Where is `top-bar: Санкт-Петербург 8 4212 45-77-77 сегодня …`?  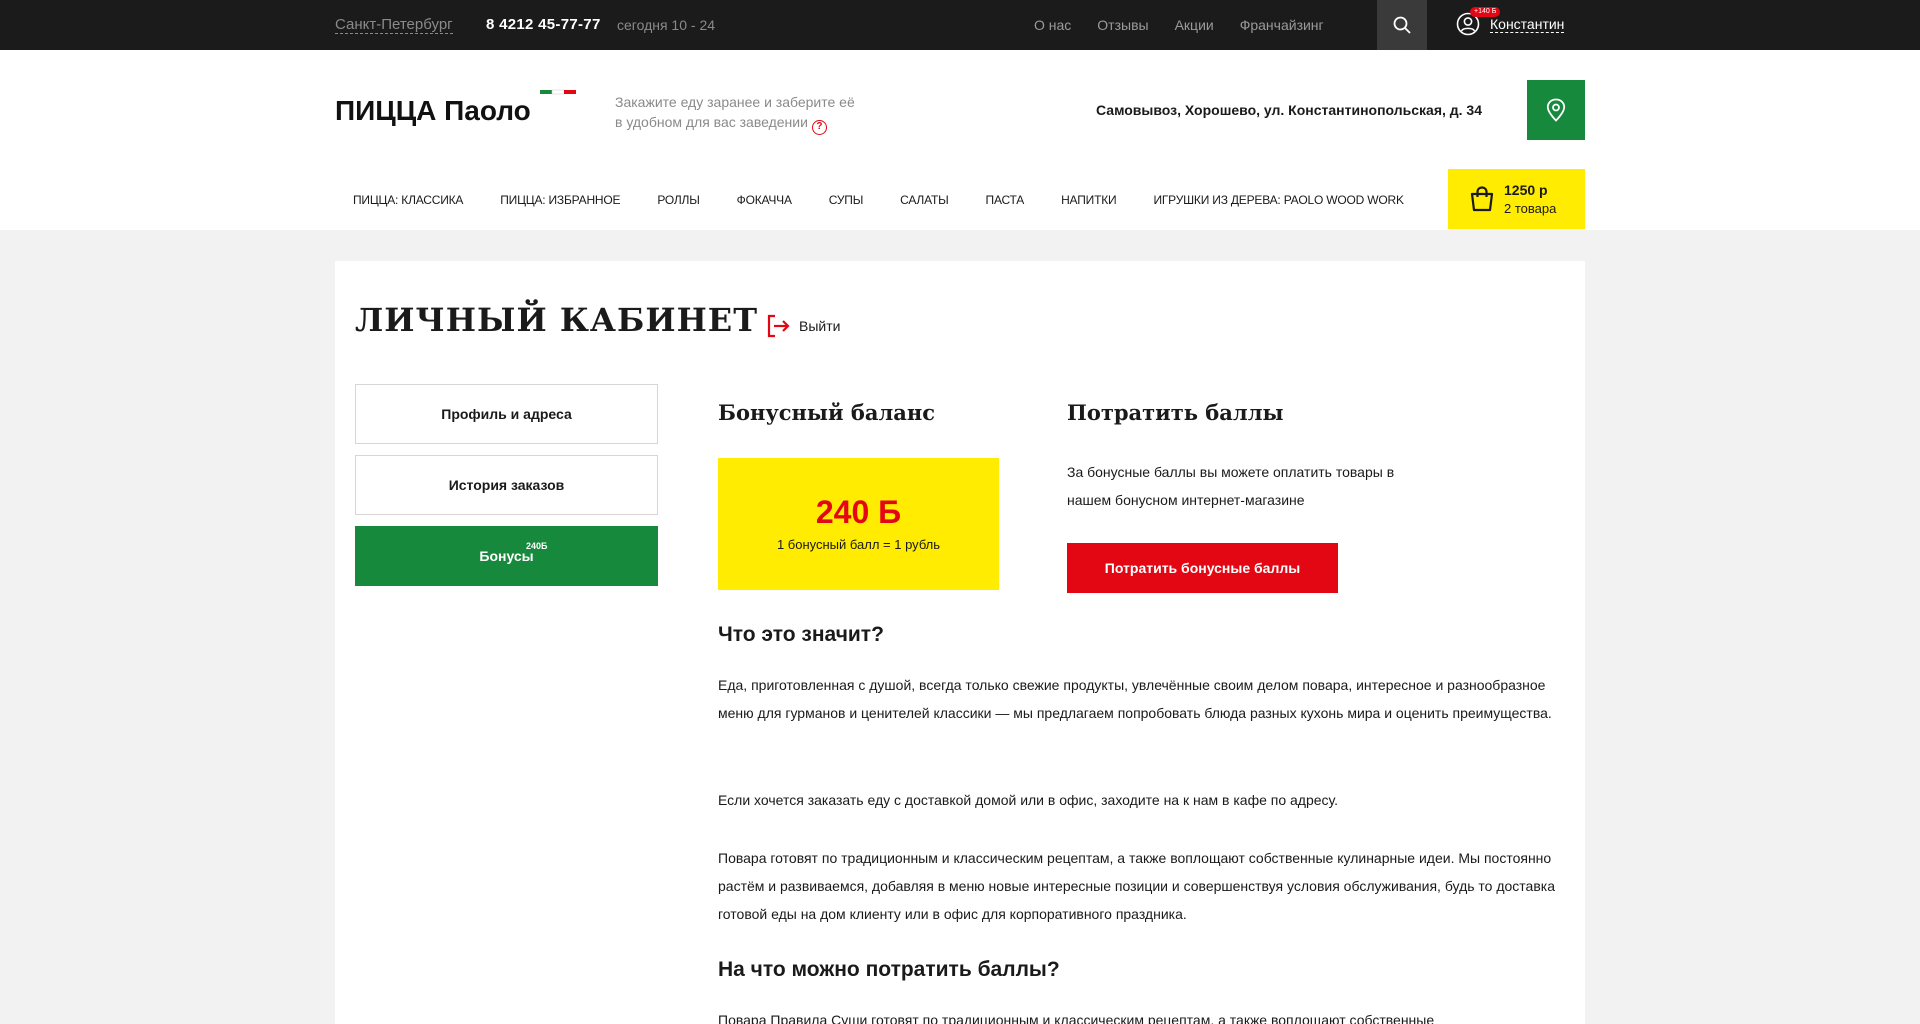 top-bar: Санкт-Петербург 8 4212 45-77-77 сегодня … is located at coordinates (960, 25).